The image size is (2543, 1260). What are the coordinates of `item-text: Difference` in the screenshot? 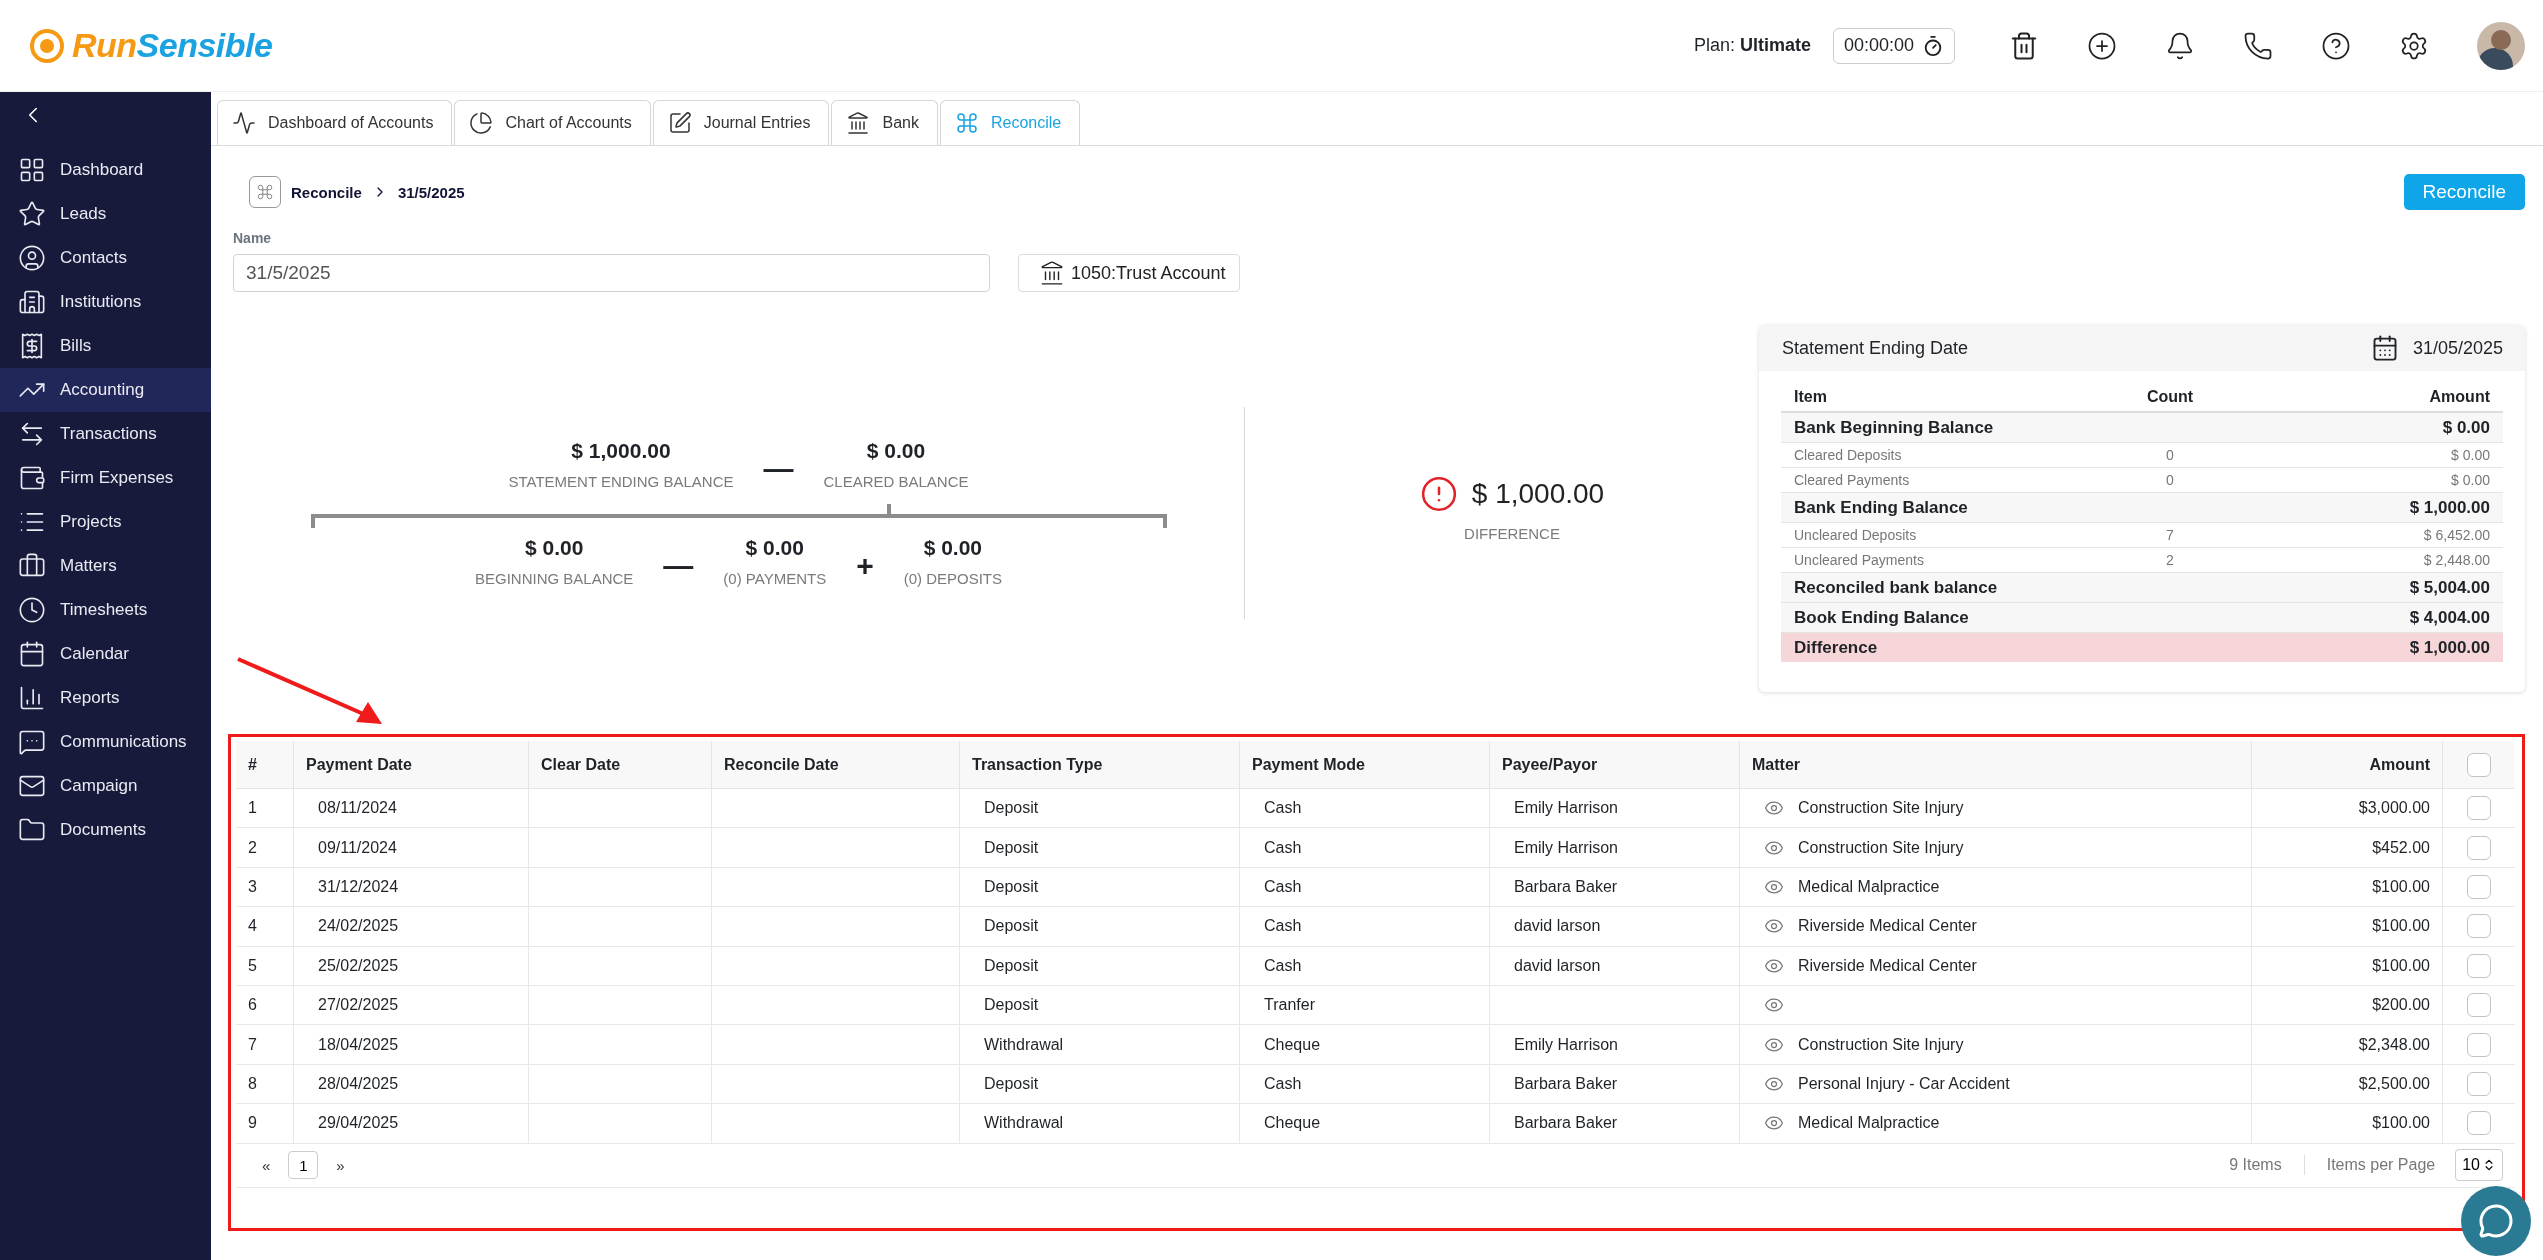 It's located at (1836, 647).